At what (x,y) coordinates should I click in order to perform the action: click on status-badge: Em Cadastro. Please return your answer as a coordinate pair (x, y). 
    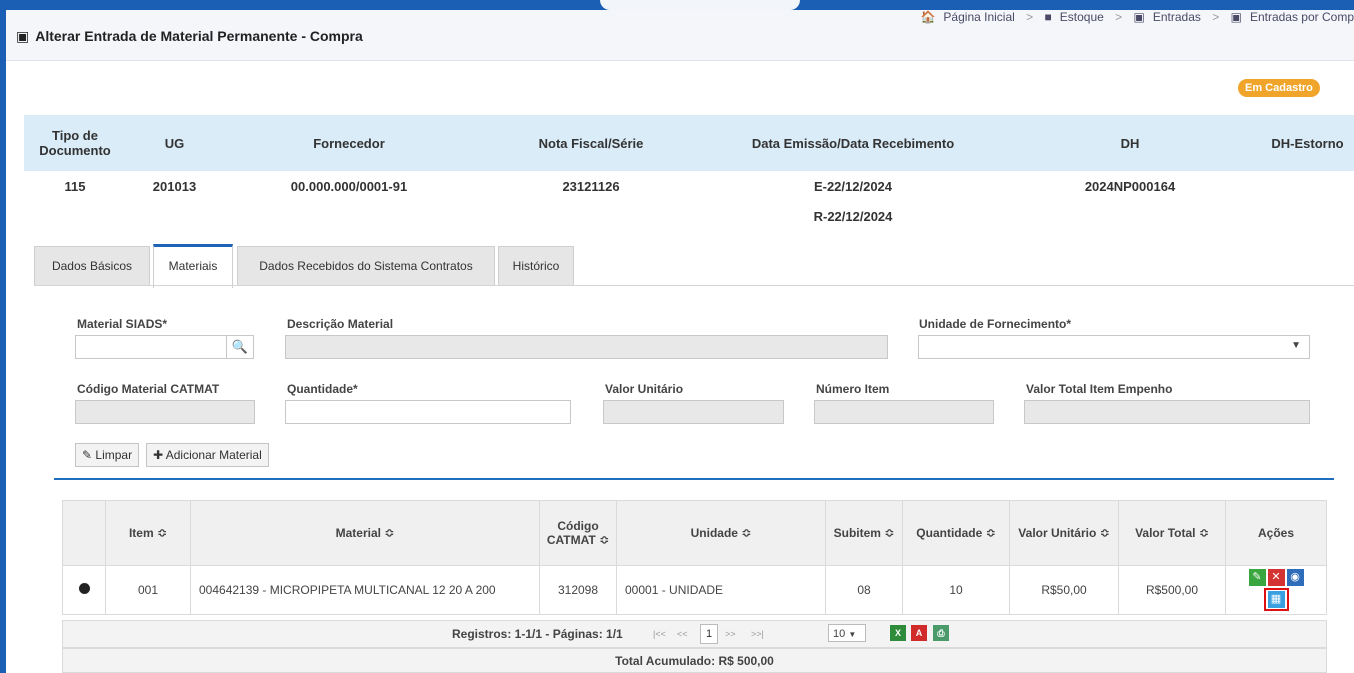
    Looking at the image, I should click on (1279, 88).